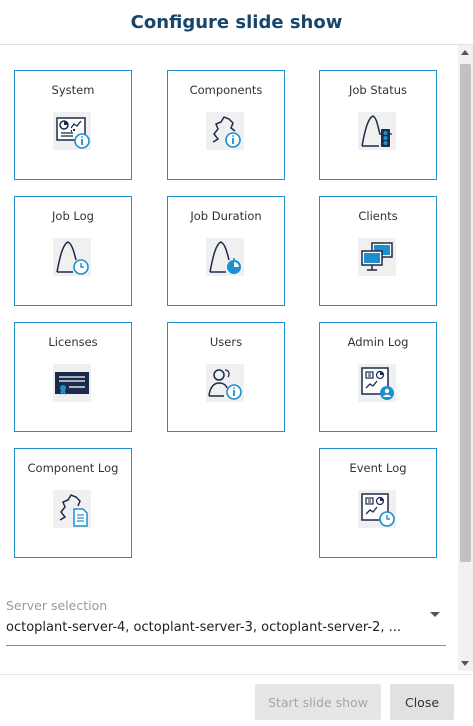  I want to click on job-log-clock-icon, so click(72, 257).